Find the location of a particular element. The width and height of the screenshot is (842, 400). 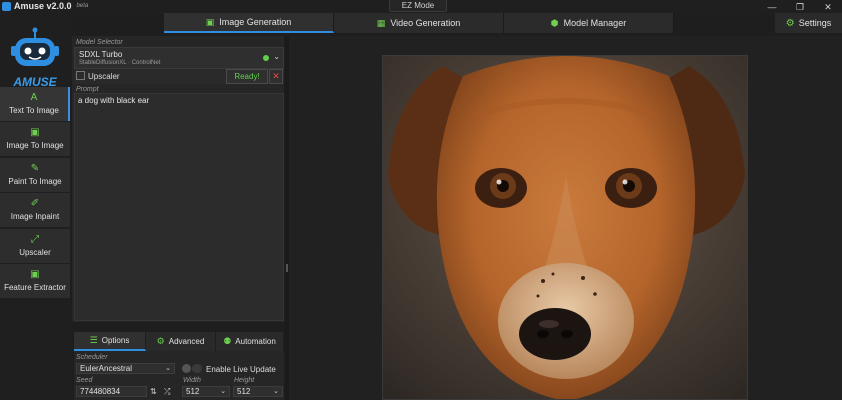

settings-button: ⚙ Settings is located at coordinates (808, 23).